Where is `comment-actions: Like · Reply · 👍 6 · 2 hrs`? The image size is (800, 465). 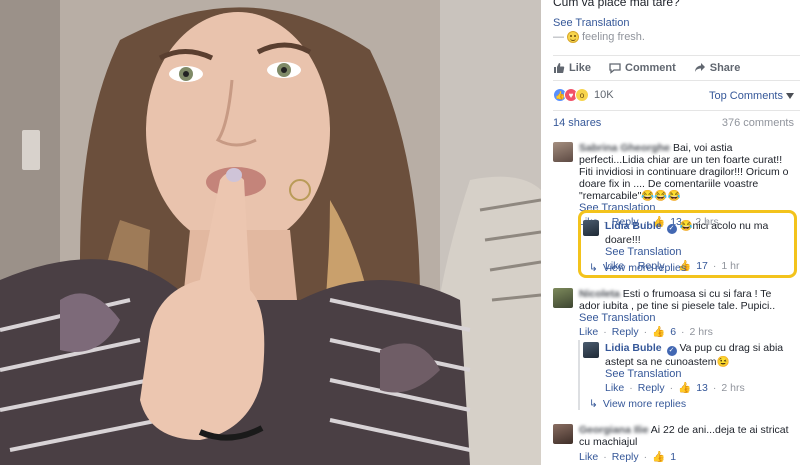 comment-actions: Like · Reply · 👍 6 · 2 hrs is located at coordinates (646, 332).